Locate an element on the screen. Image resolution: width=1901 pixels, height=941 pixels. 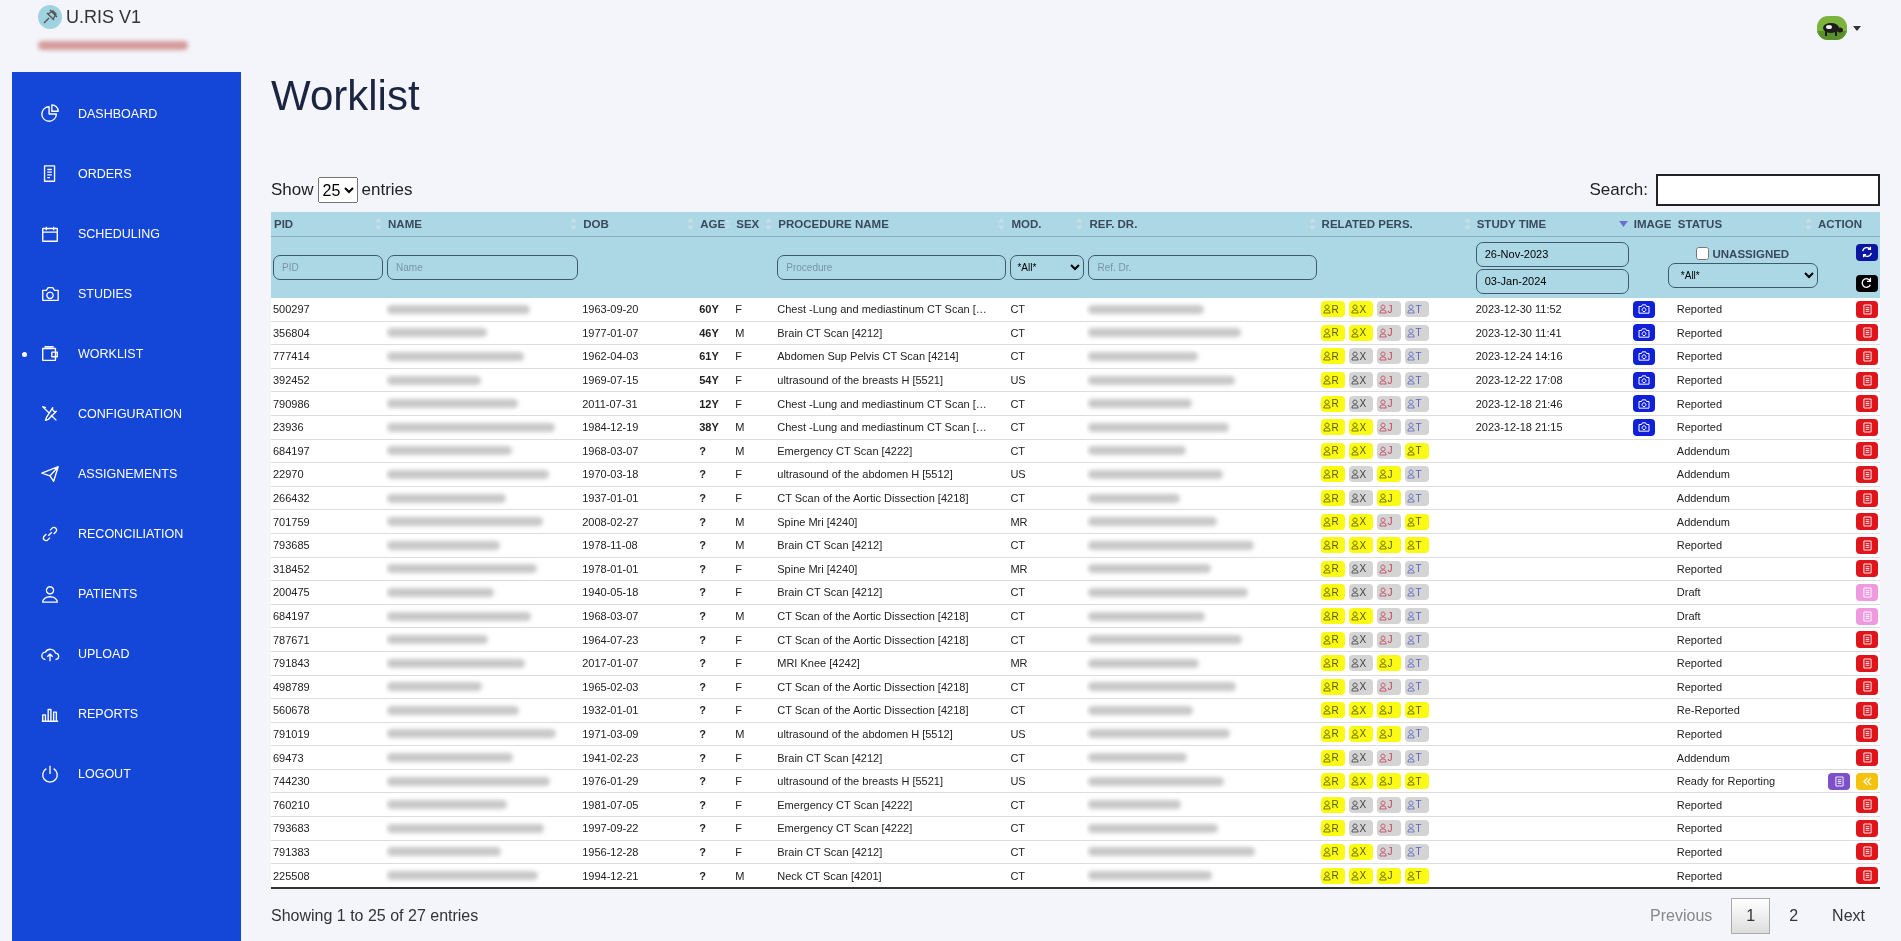
pid-filter-field: PID is located at coordinates (328, 267).